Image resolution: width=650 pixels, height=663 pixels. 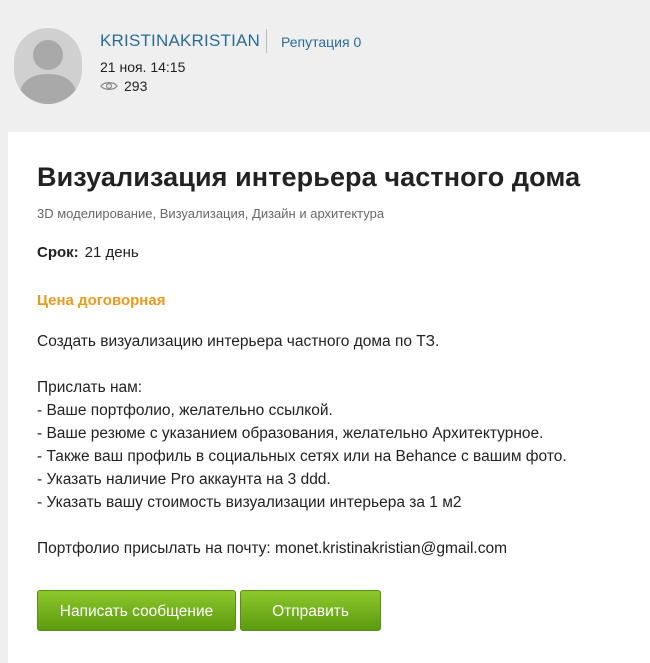 I want to click on page-title: Визуализация интерьера частного дома, so click(x=309, y=177).